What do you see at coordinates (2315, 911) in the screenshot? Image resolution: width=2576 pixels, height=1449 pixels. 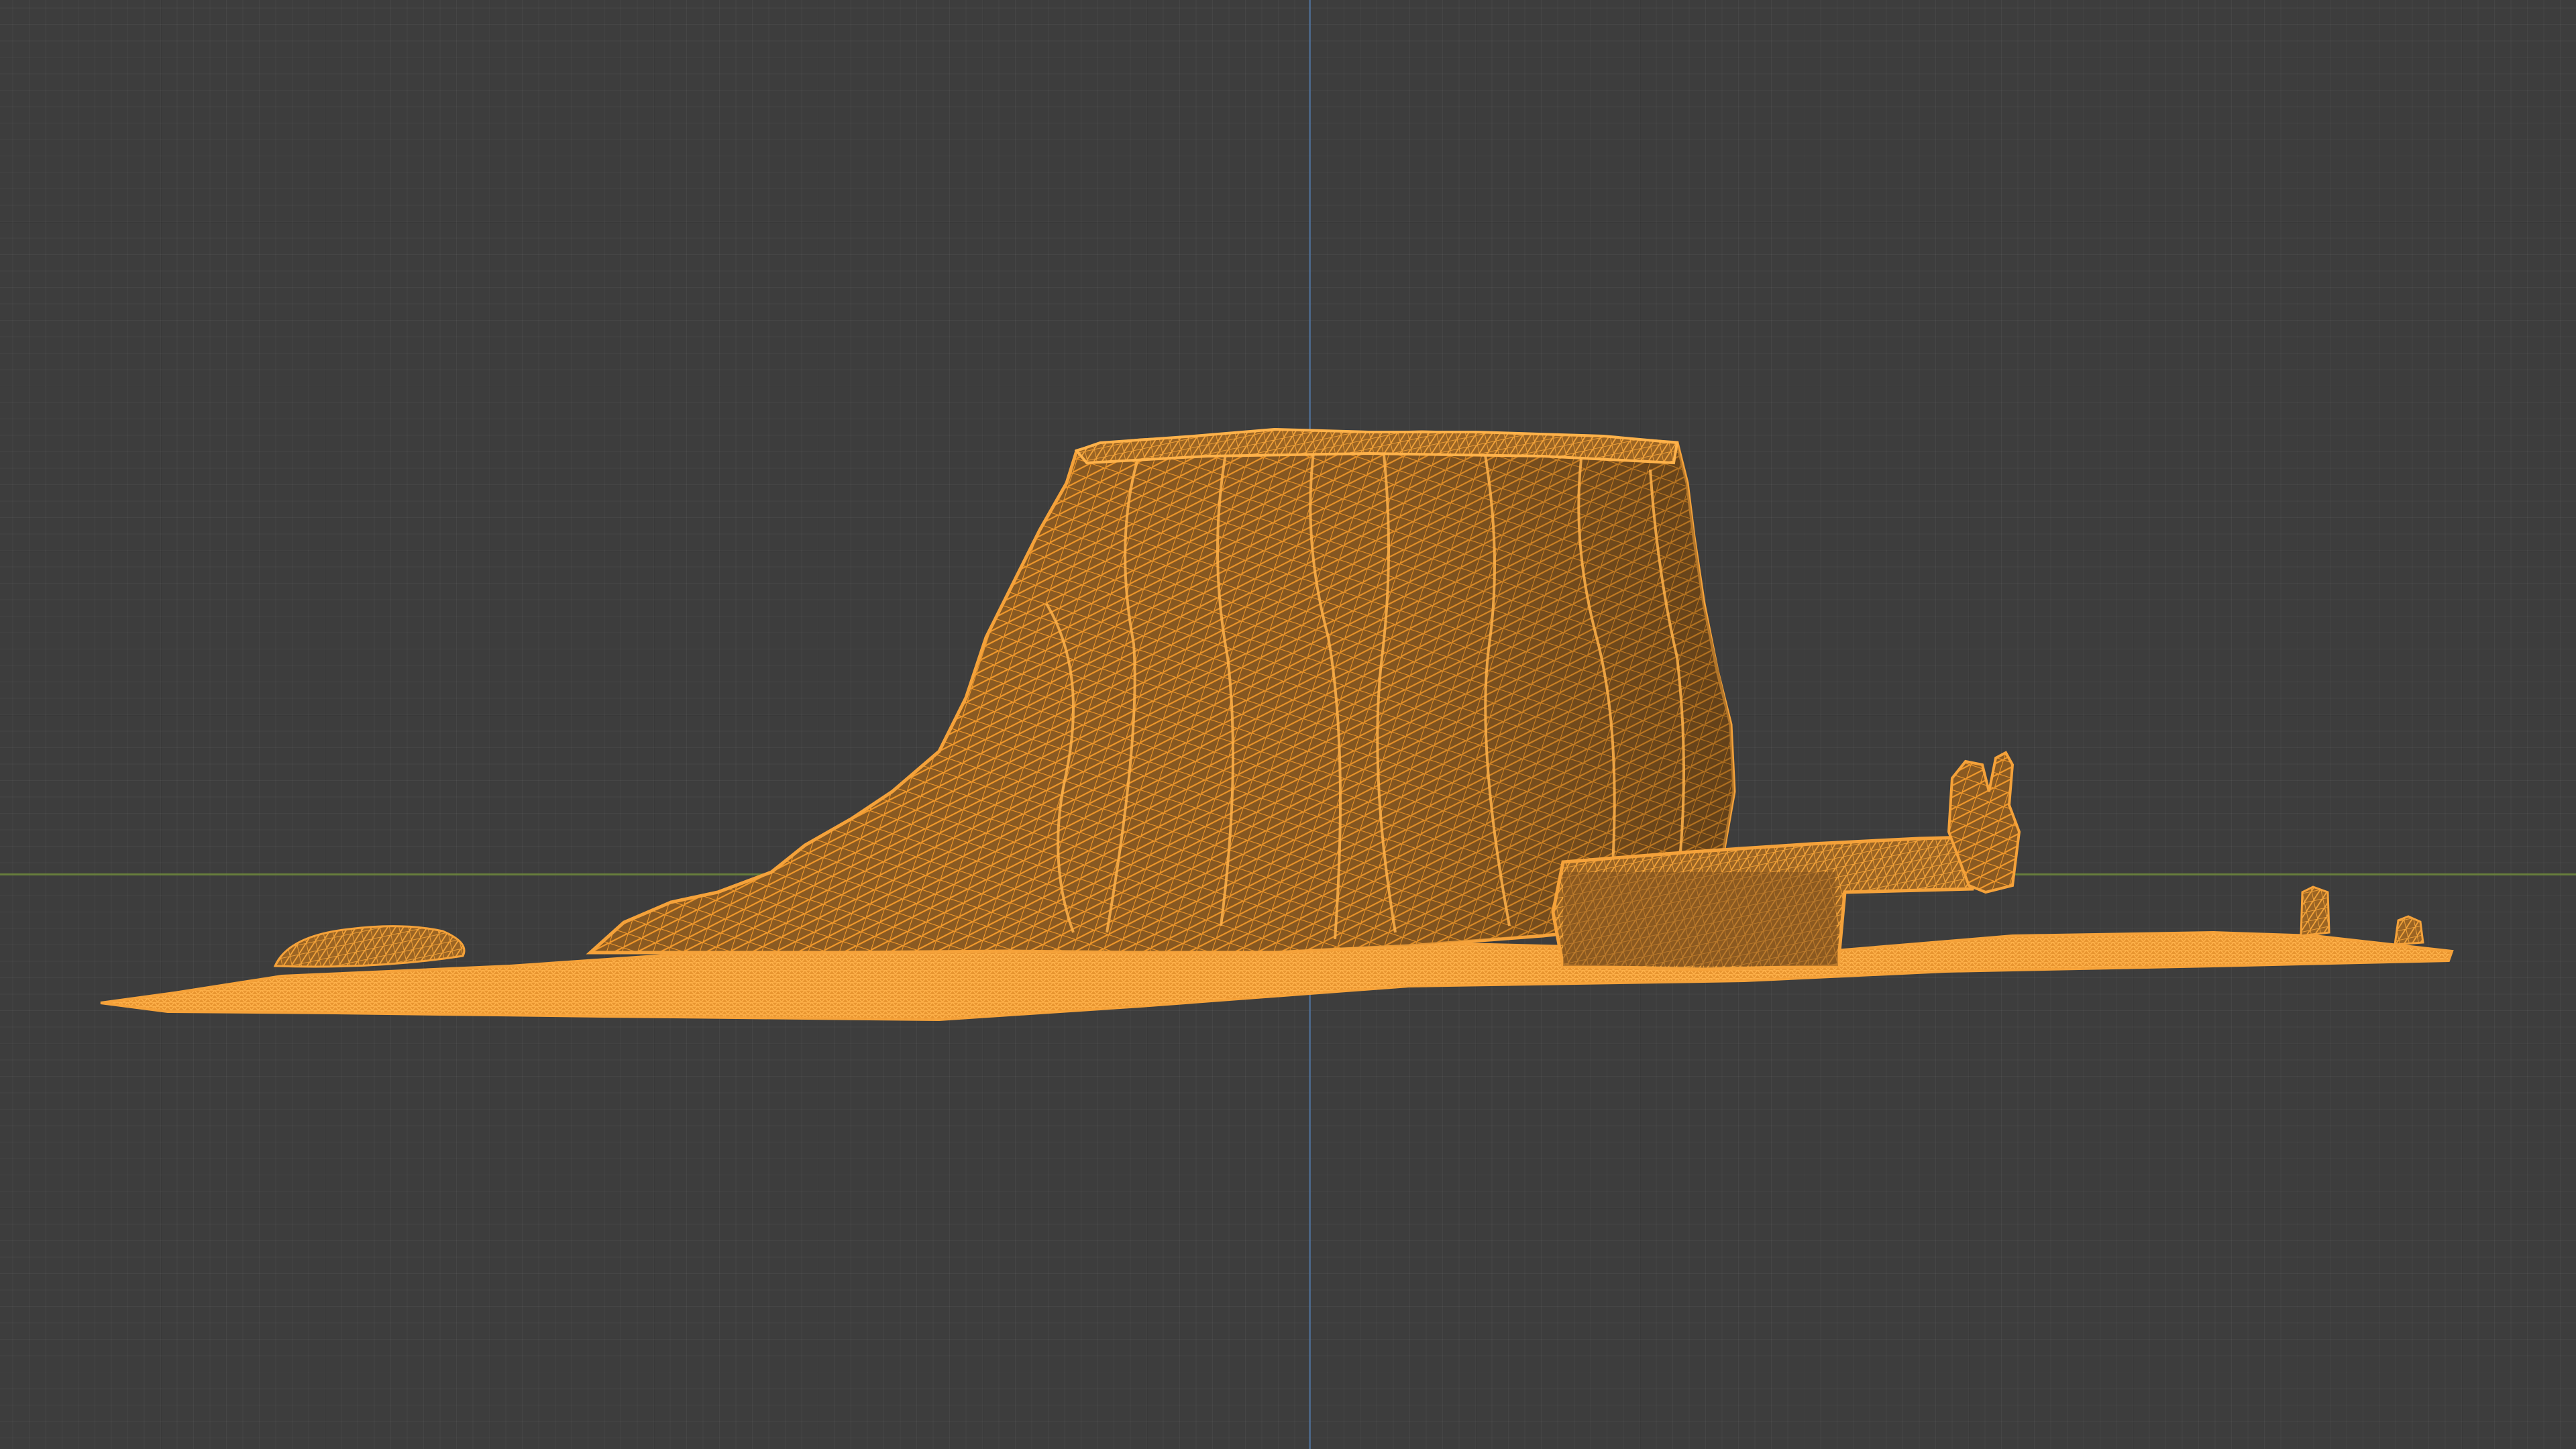 I see `small-post-mesh` at bounding box center [2315, 911].